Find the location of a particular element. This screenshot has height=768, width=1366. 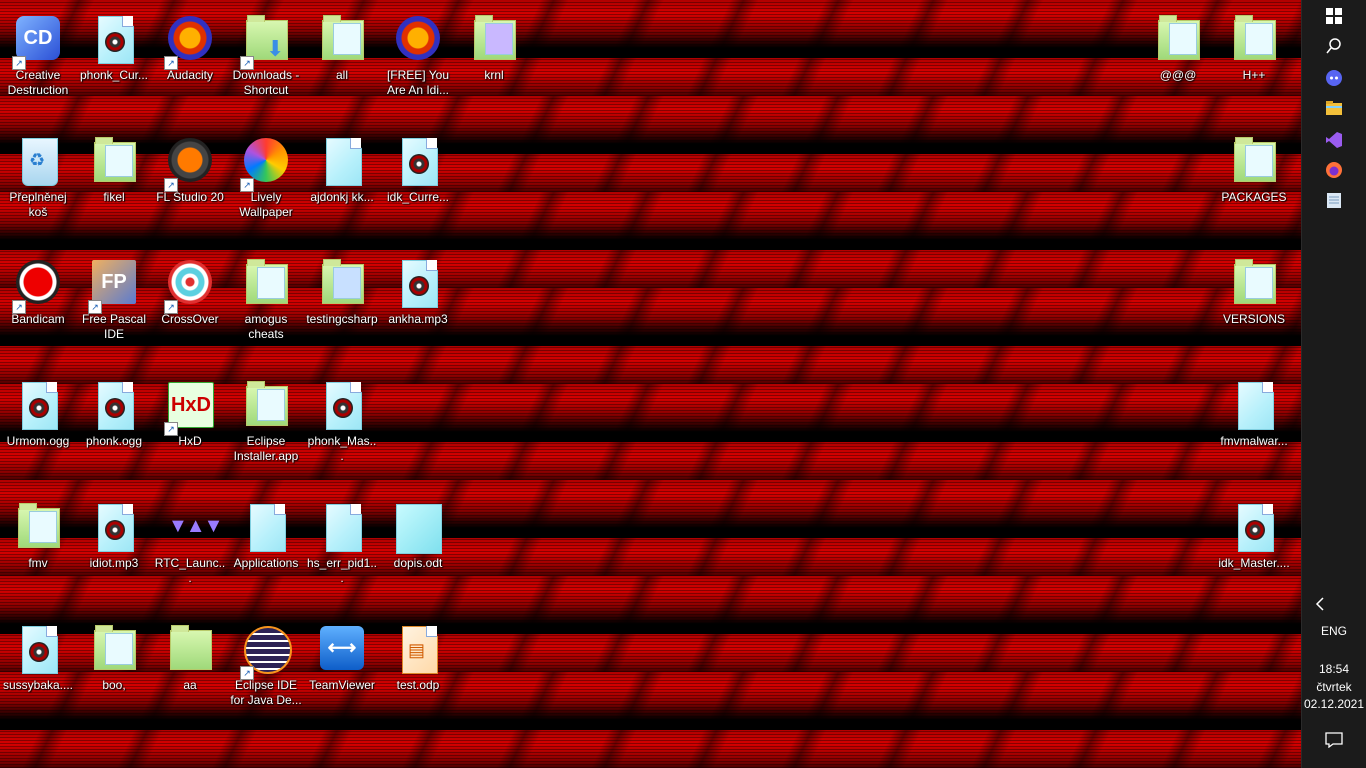

desktop-icon-urmom-ogg: Urmom.ogg is located at coordinates (38, 427).